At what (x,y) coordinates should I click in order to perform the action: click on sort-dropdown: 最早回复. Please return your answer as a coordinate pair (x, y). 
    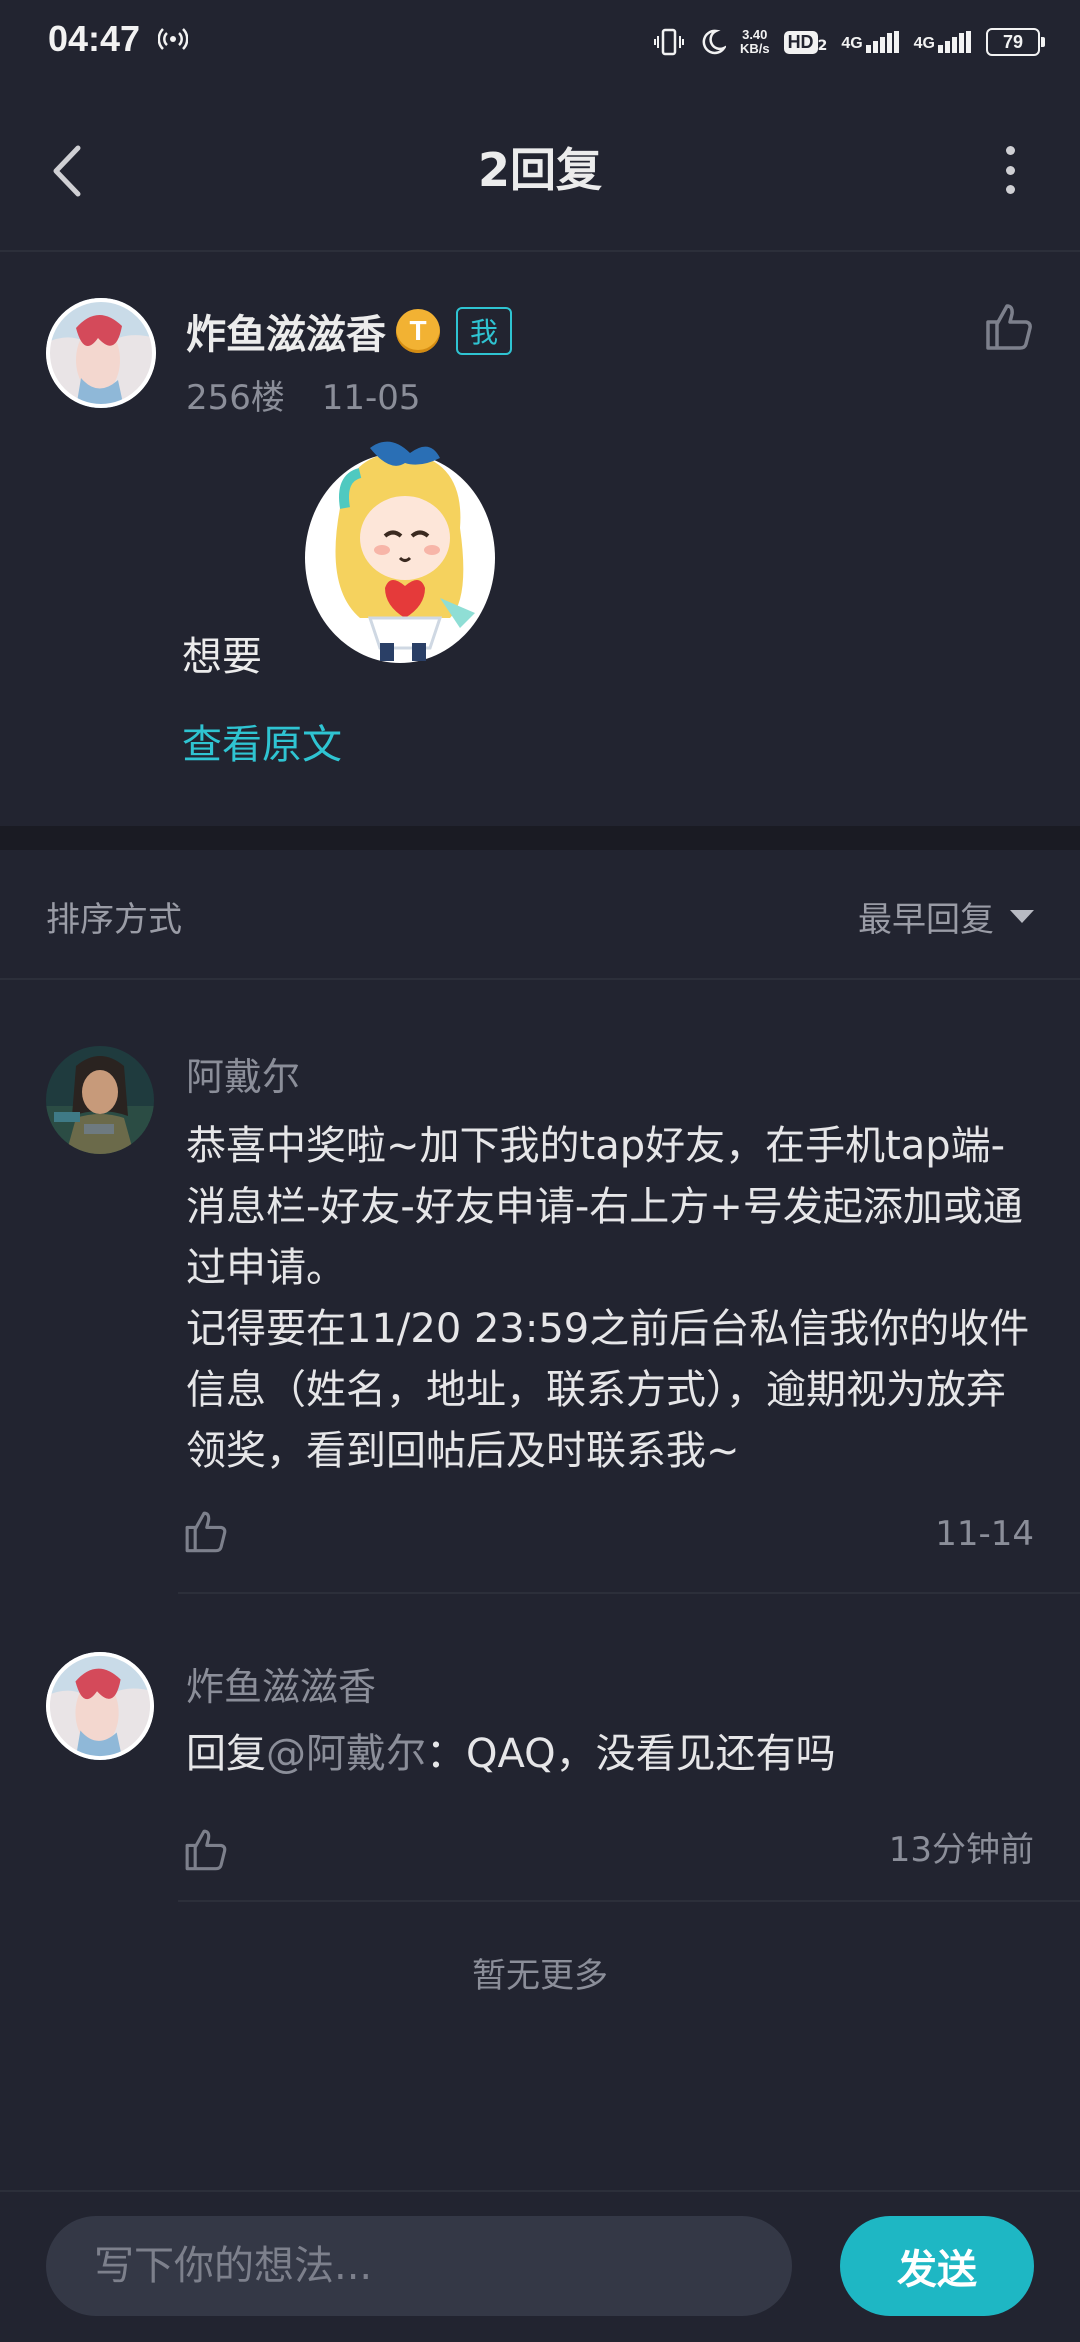
    Looking at the image, I should click on (946, 916).